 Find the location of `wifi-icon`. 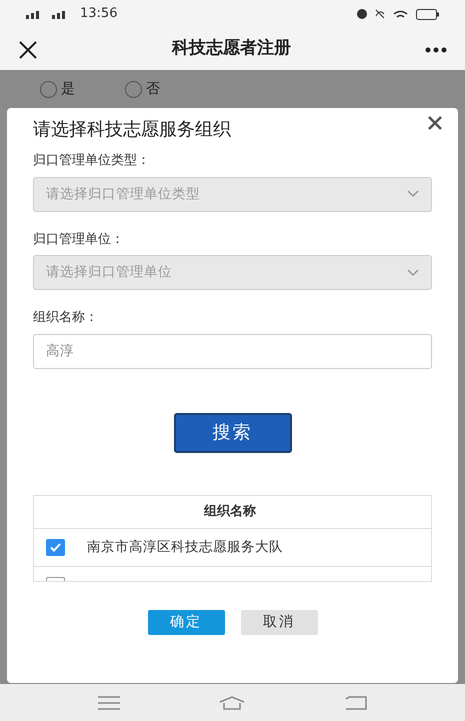

wifi-icon is located at coordinates (400, 14).